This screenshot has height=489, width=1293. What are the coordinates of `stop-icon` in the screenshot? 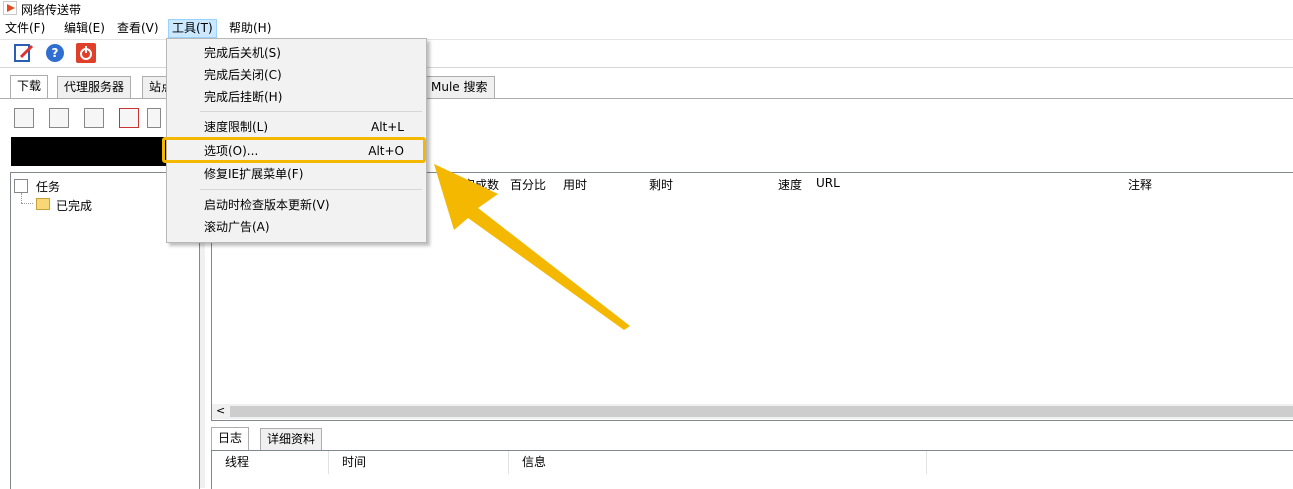 It's located at (94, 118).